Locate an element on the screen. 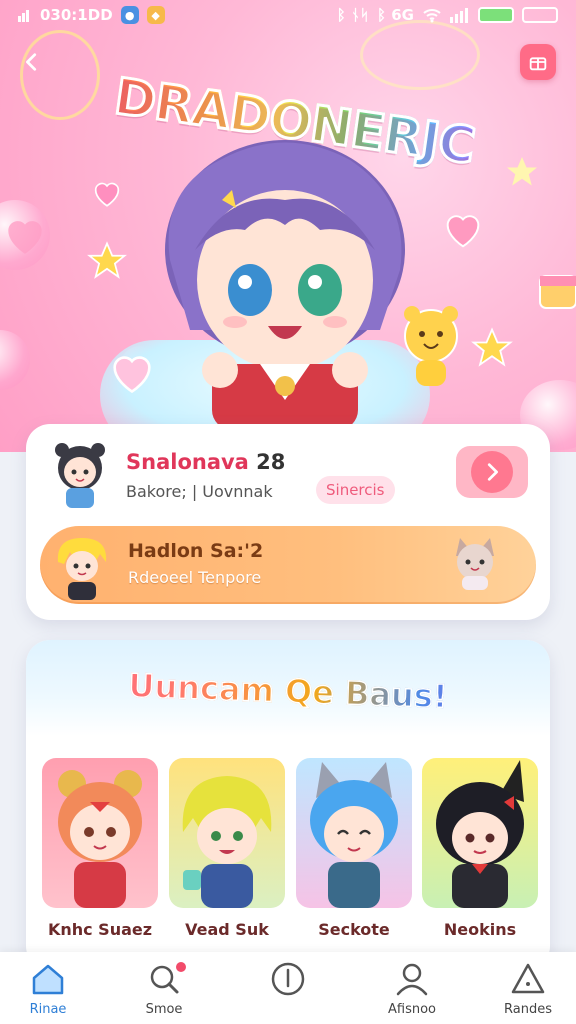 The width and height of the screenshot is (576, 1024). nav-more: Randes is located at coordinates (528, 991).